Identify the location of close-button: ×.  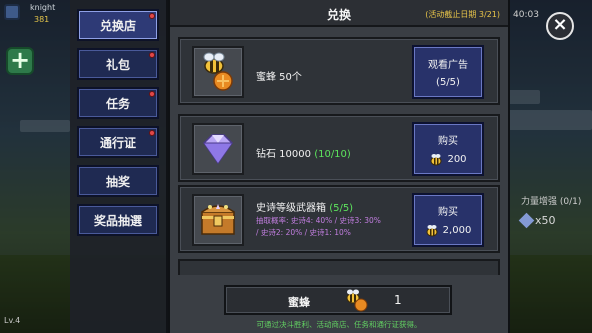
(560, 26).